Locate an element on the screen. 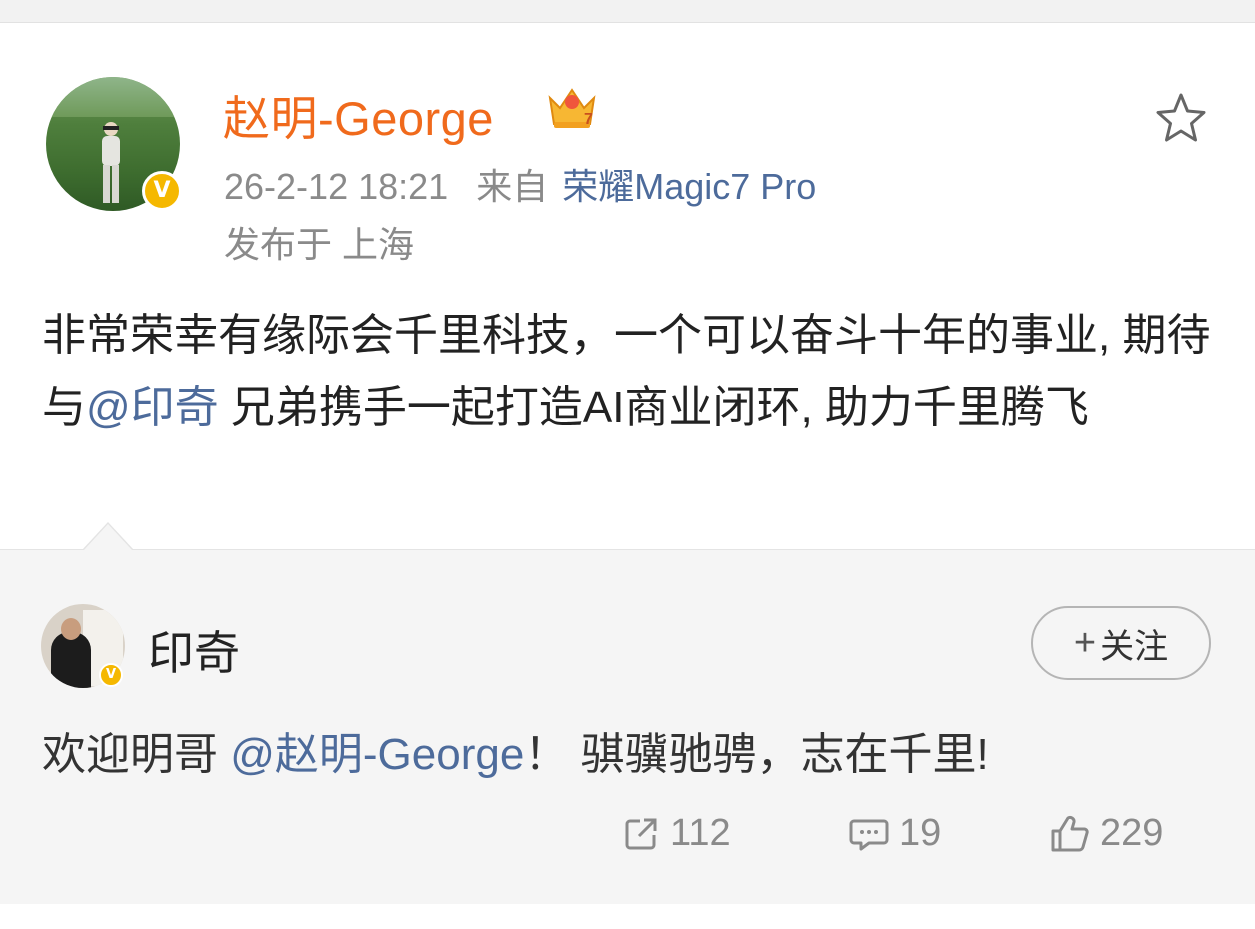  source-device: 荣耀Magic7 Pro is located at coordinates (689, 186).